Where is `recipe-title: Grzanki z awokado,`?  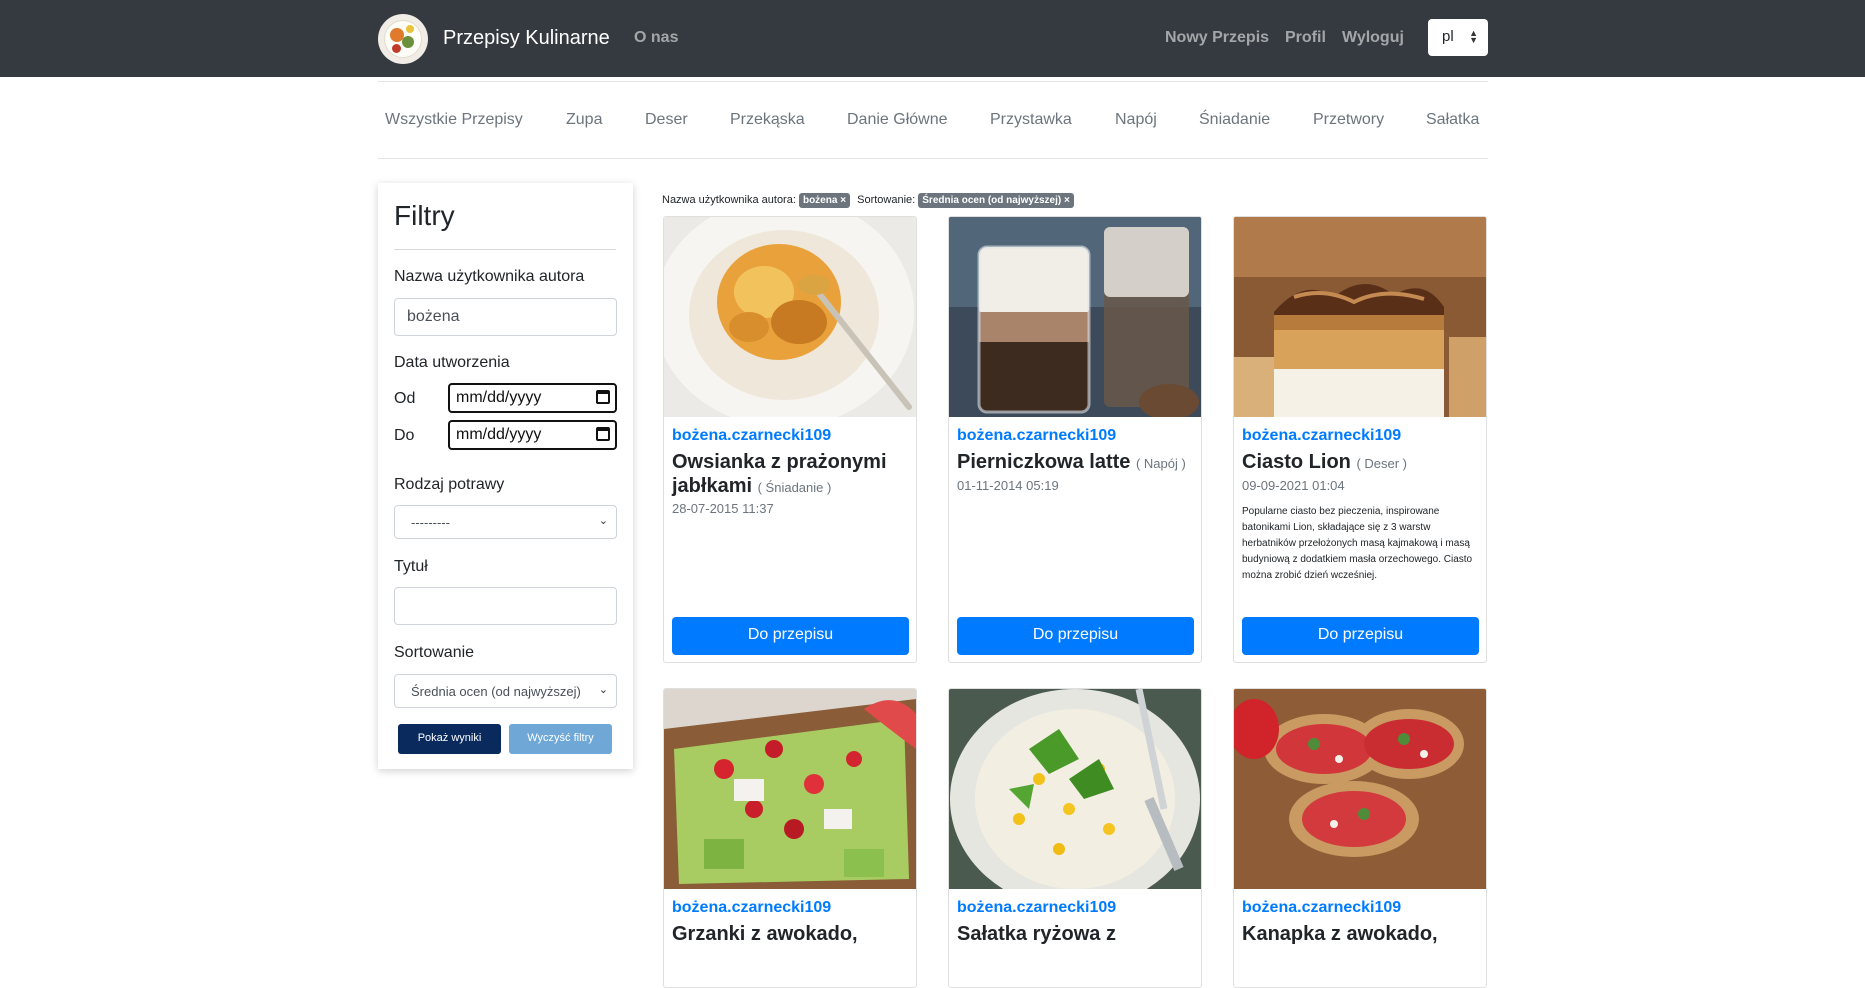 recipe-title: Grzanki z awokado, is located at coordinates (790, 934).